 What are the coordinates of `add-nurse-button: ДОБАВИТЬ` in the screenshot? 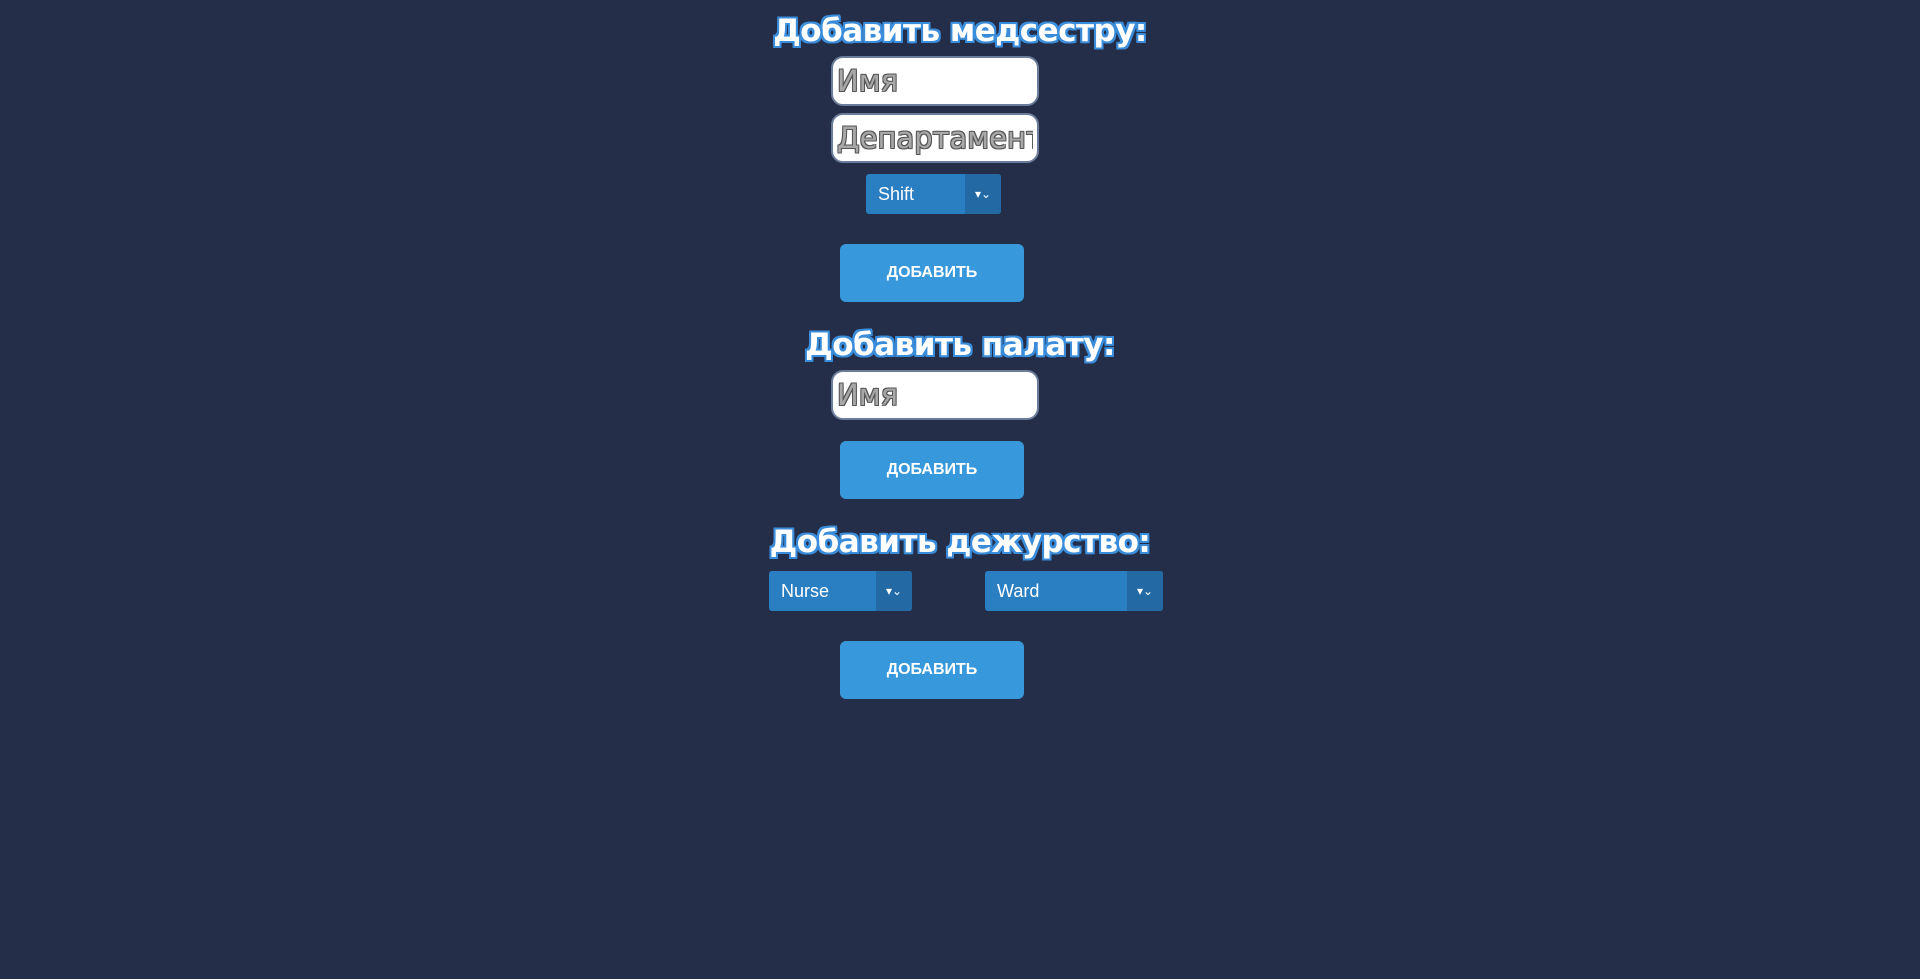 It's located at (932, 273).